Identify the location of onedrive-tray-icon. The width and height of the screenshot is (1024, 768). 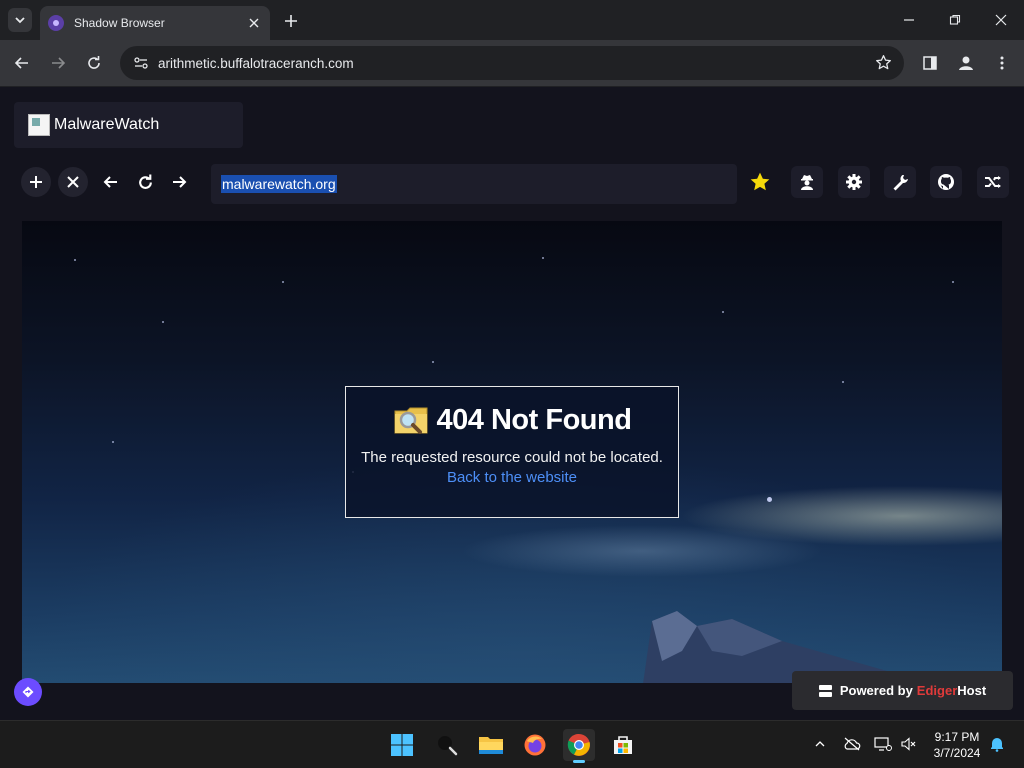
(852, 744).